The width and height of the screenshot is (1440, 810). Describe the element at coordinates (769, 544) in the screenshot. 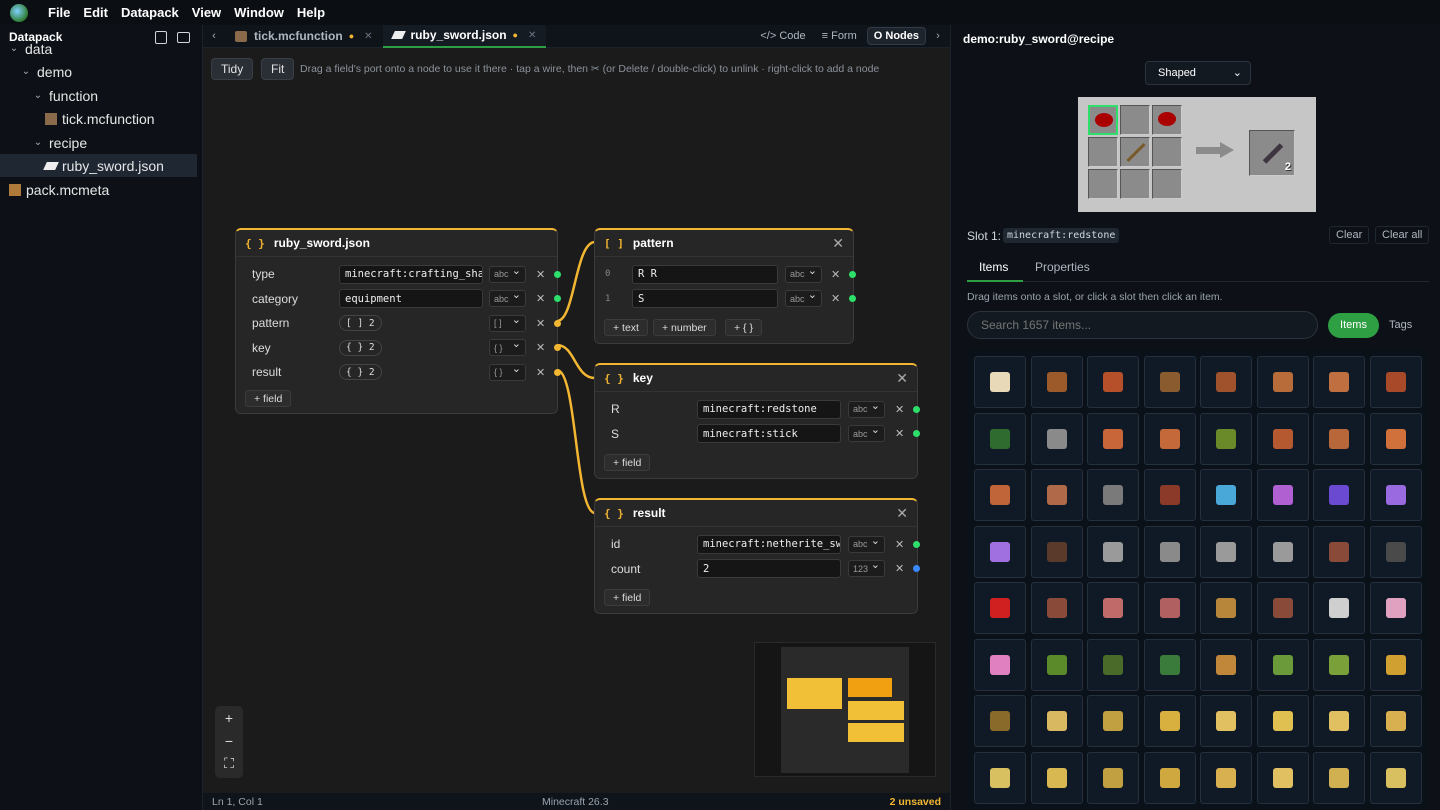

I see `field-value-input: minecraft:netherite_sw` at that location.